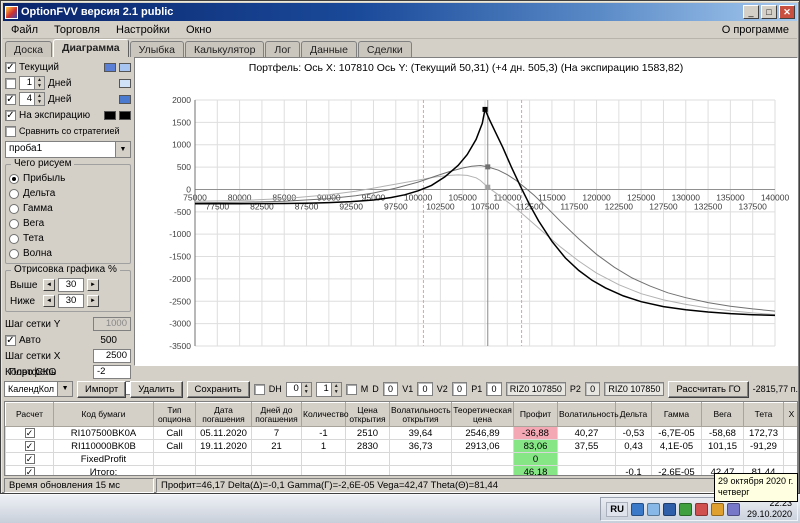  What do you see at coordinates (156, 49) in the screenshot?
I see `tab-2: Улыбка` at bounding box center [156, 49].